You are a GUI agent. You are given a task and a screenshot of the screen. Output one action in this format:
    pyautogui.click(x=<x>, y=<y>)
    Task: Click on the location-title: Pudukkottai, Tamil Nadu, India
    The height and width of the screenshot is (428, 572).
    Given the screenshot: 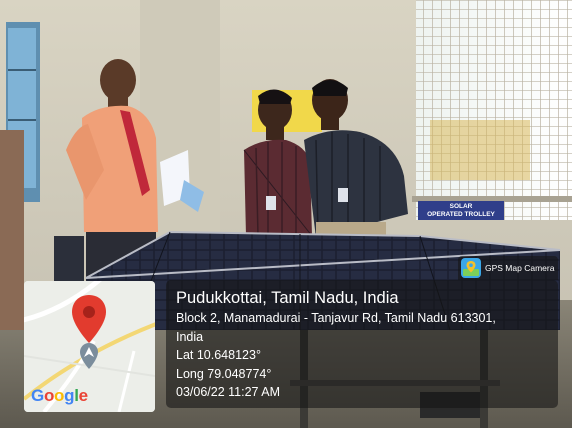 What is the action you would take?
    pyautogui.click(x=287, y=298)
    